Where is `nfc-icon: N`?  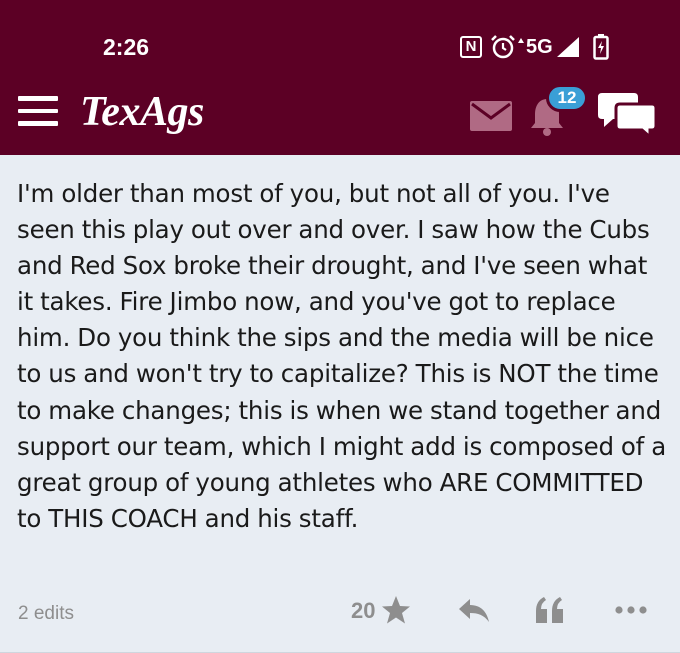
nfc-icon: N is located at coordinates (471, 47).